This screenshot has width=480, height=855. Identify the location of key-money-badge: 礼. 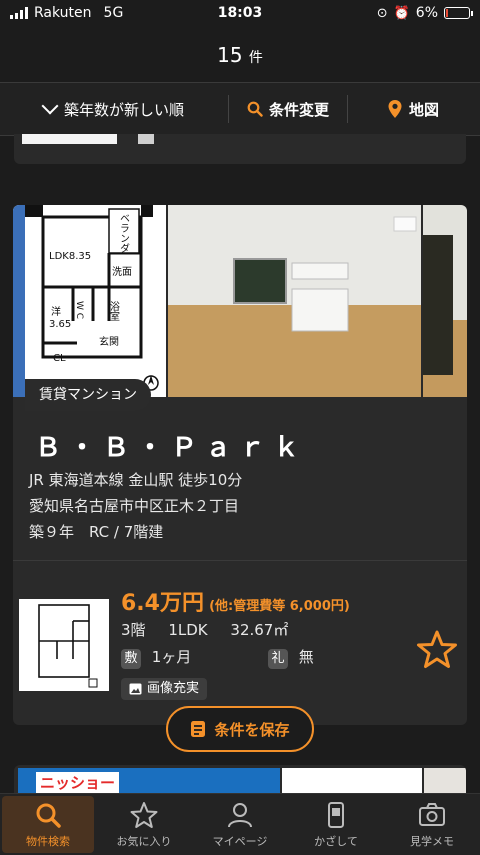
(278, 659).